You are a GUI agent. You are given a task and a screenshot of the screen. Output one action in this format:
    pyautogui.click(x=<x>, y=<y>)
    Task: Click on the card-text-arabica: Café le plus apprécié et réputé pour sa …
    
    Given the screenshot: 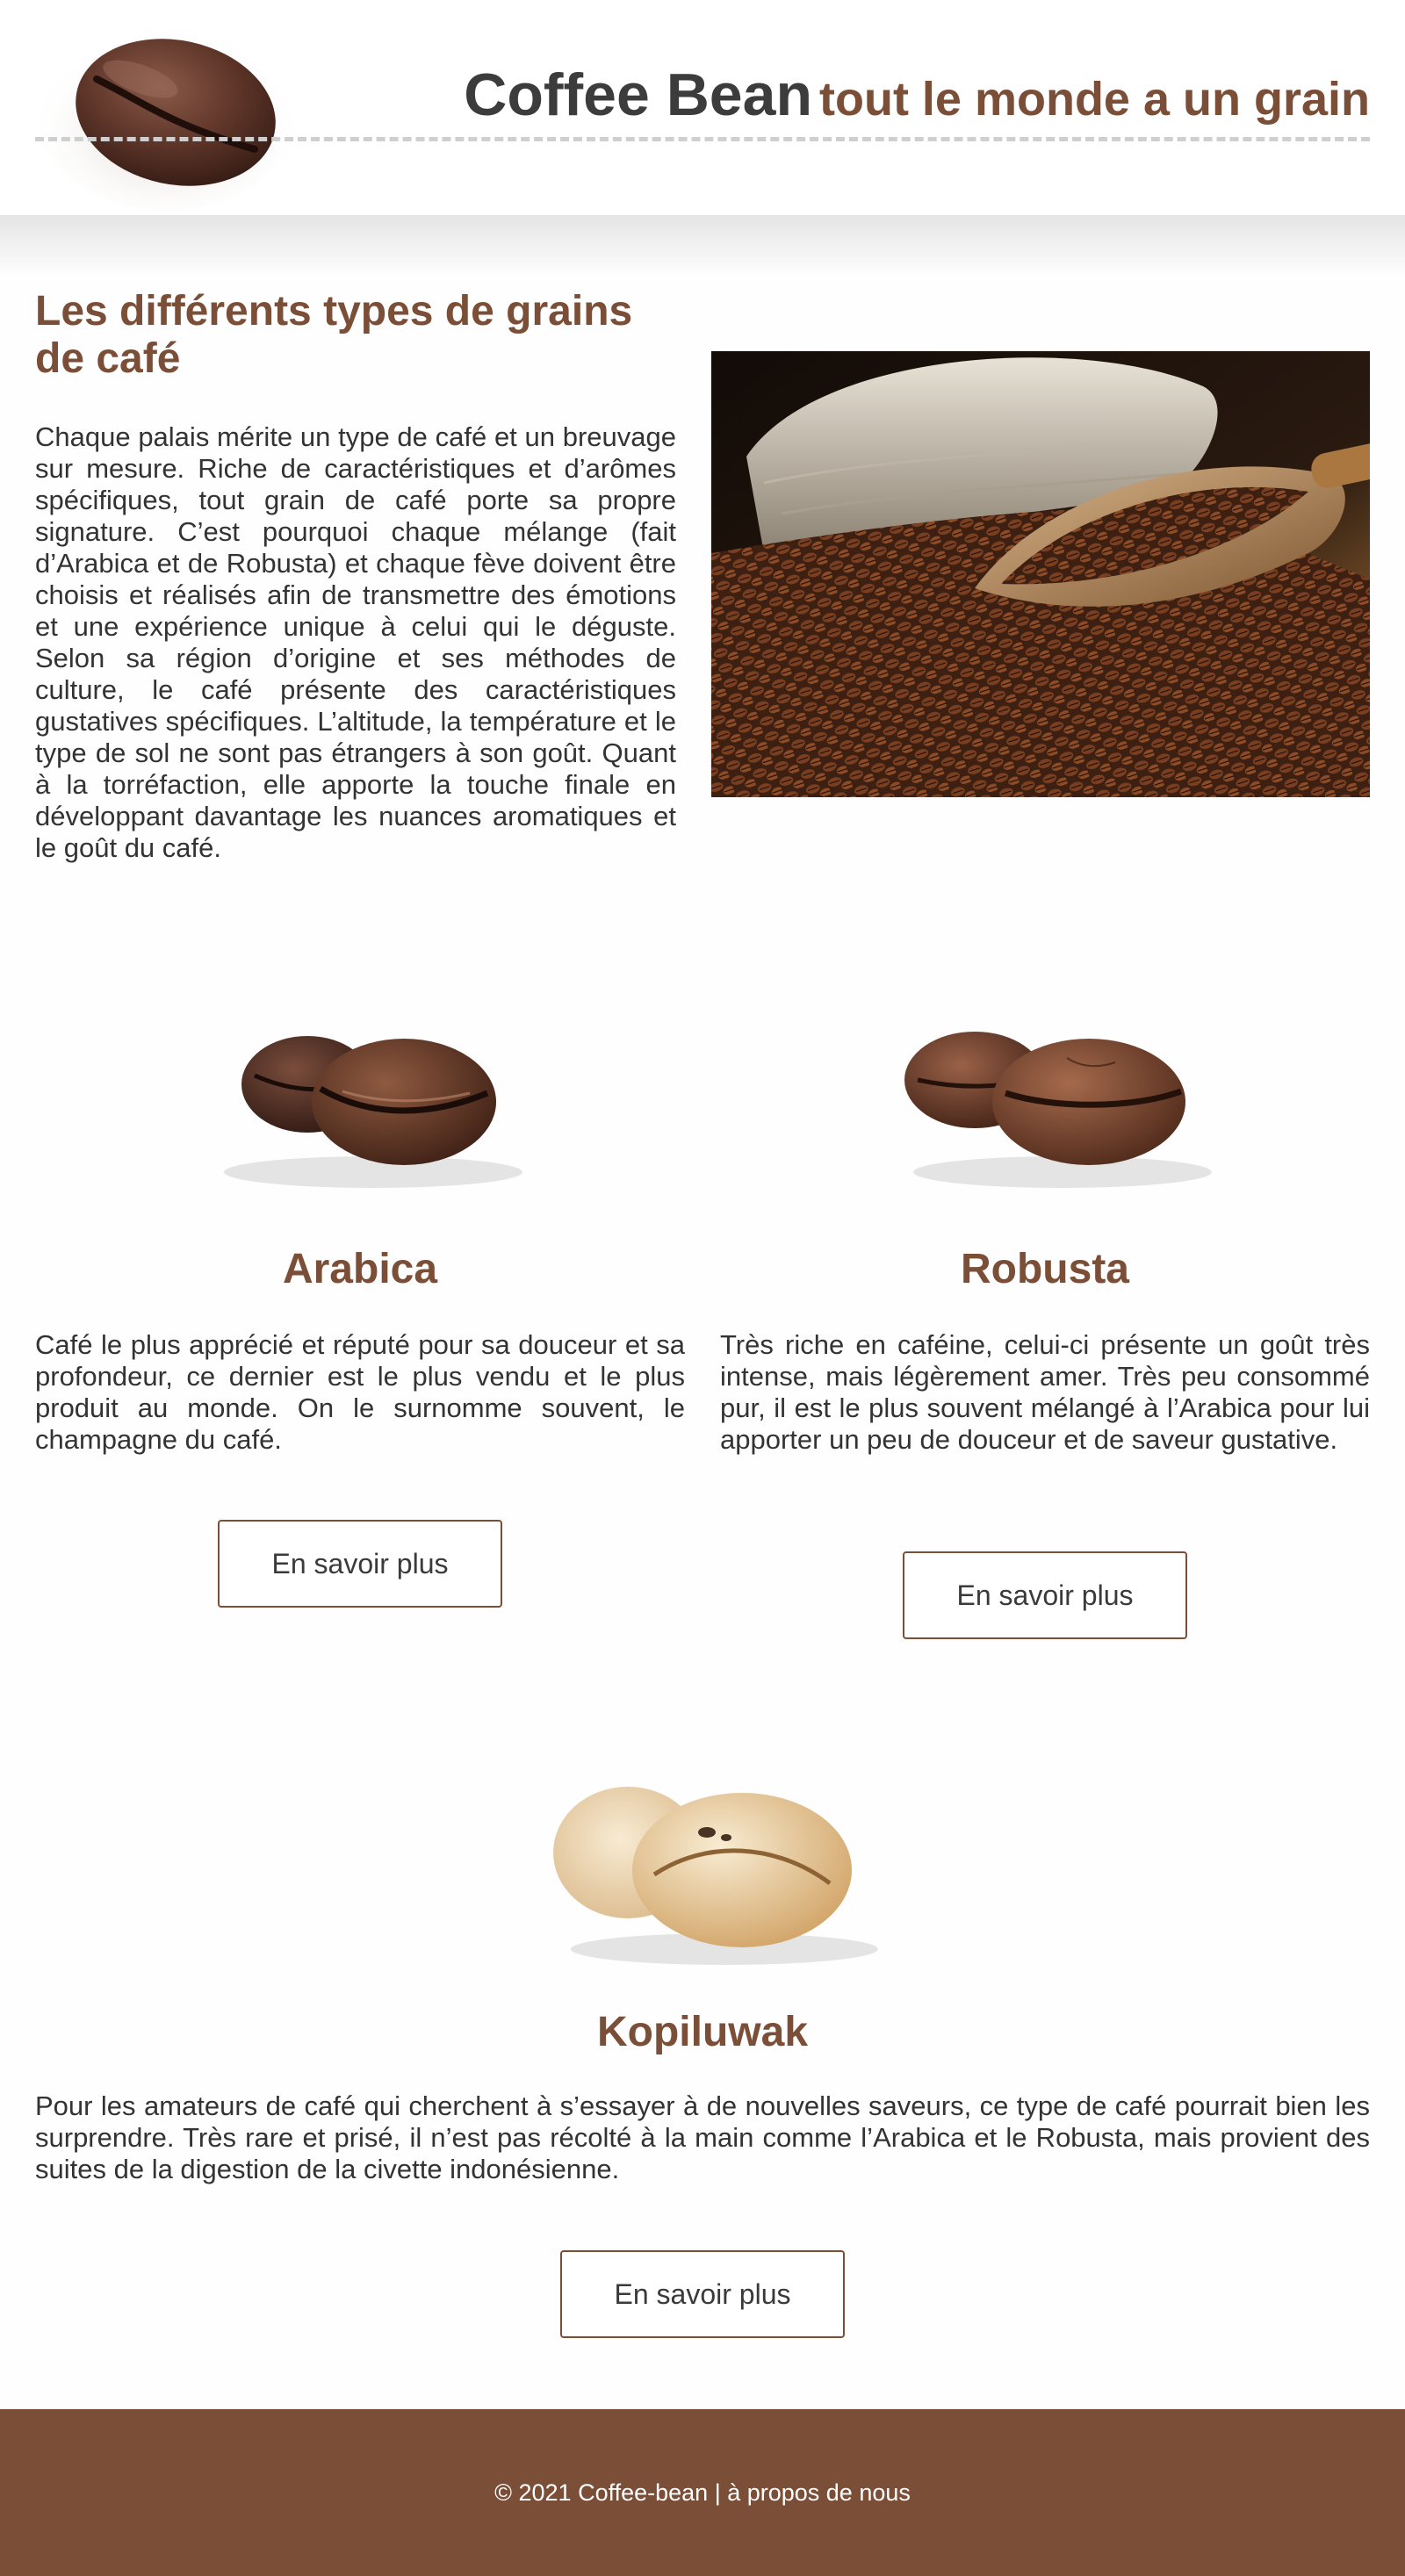 What is the action you would take?
    pyautogui.click(x=360, y=1392)
    